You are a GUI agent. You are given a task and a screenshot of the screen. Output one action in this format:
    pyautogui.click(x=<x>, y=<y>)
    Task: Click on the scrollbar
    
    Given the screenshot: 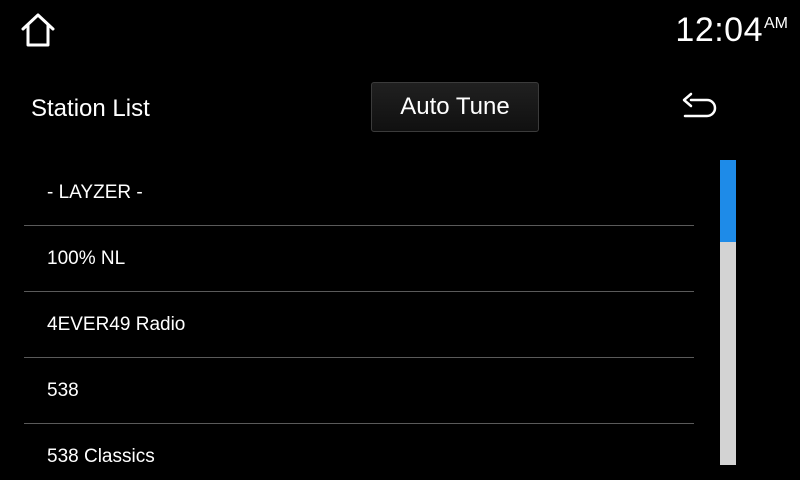 What is the action you would take?
    pyautogui.click(x=728, y=312)
    